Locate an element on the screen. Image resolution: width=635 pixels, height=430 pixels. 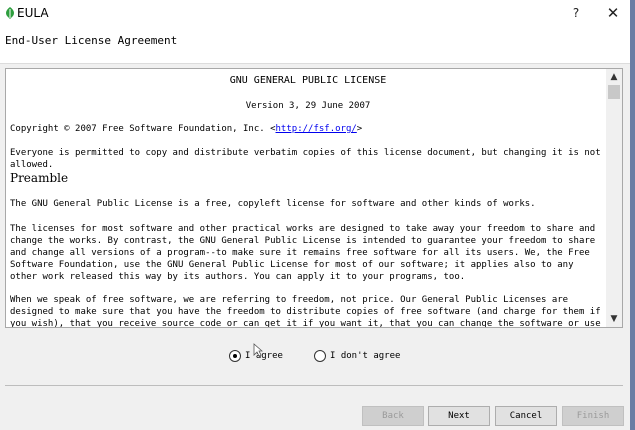
background-window-edge is located at coordinates (632, 215).